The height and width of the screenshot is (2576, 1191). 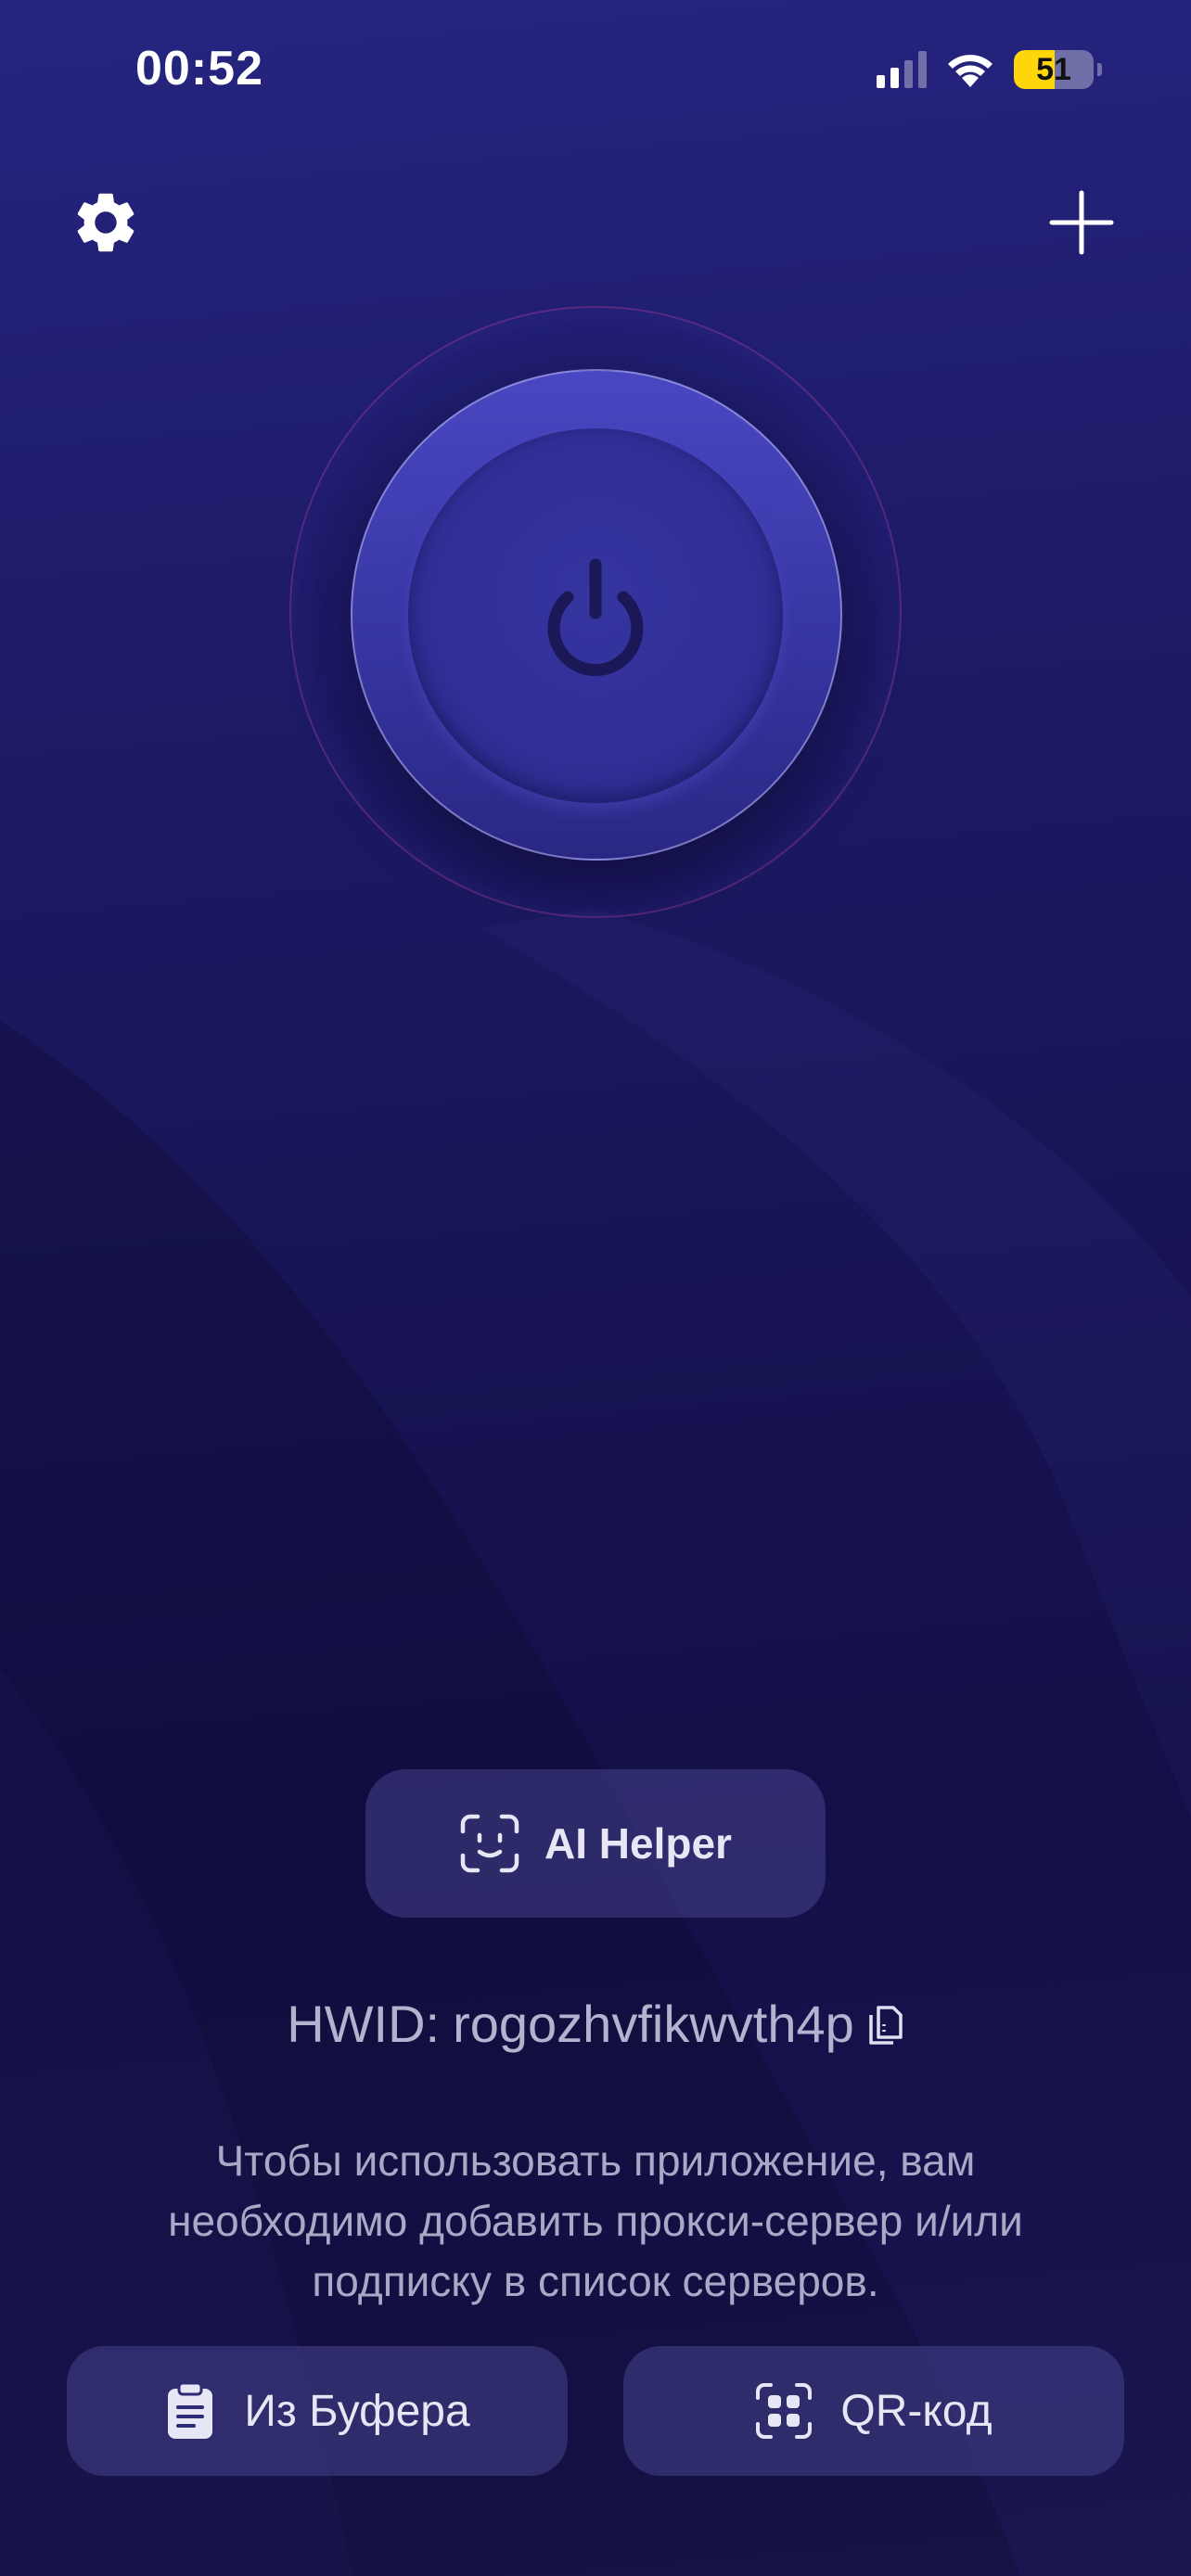 What do you see at coordinates (653, 2024) in the screenshot?
I see `hwid-value: rogozhvfikwvth4p` at bounding box center [653, 2024].